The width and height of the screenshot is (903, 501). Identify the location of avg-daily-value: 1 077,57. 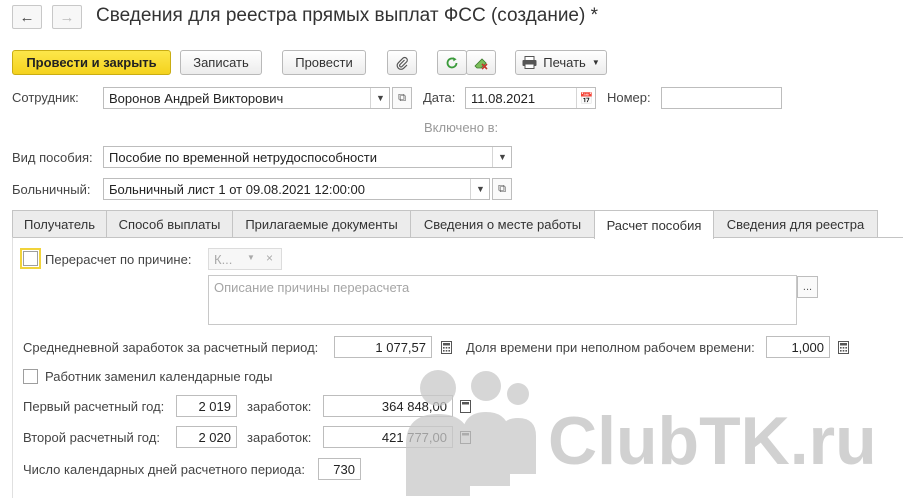
(400, 347).